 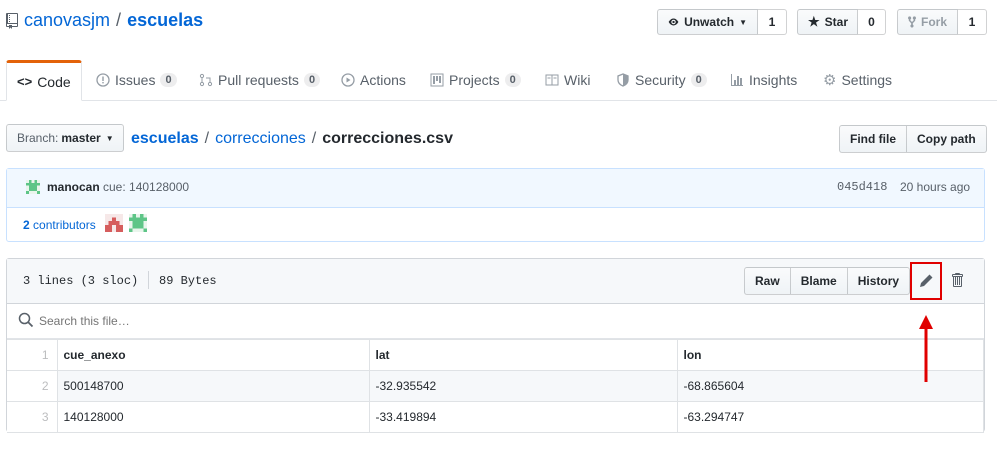 I want to click on divider, so click(x=148, y=280).